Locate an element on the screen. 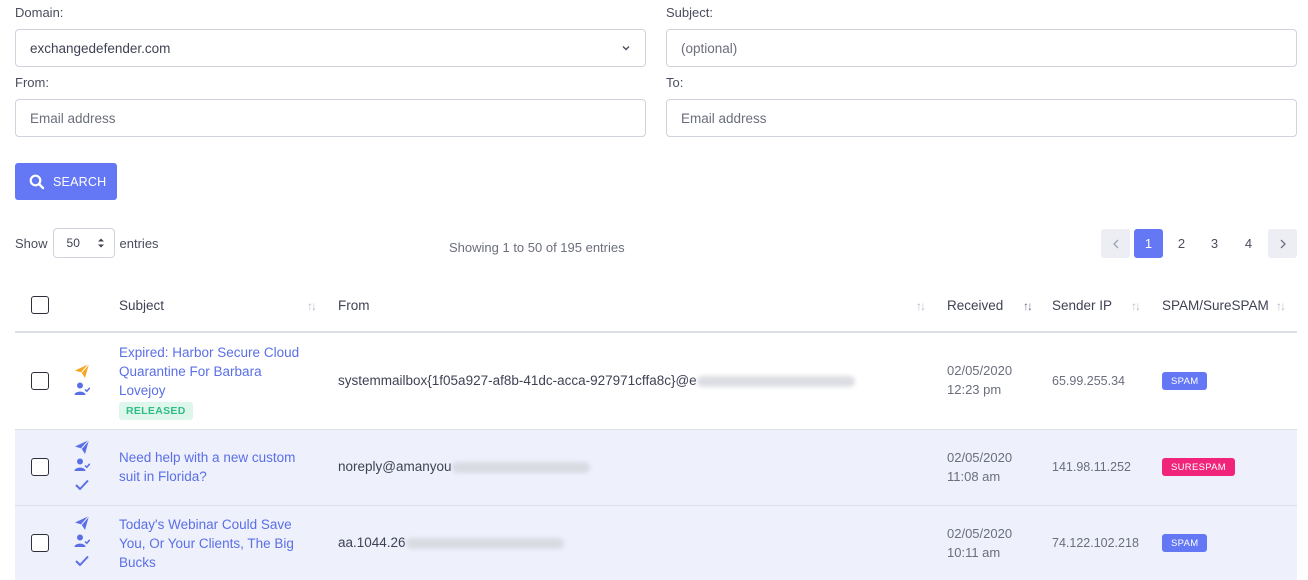 The height and width of the screenshot is (580, 1308). column-subject: Subject is located at coordinates (141, 305).